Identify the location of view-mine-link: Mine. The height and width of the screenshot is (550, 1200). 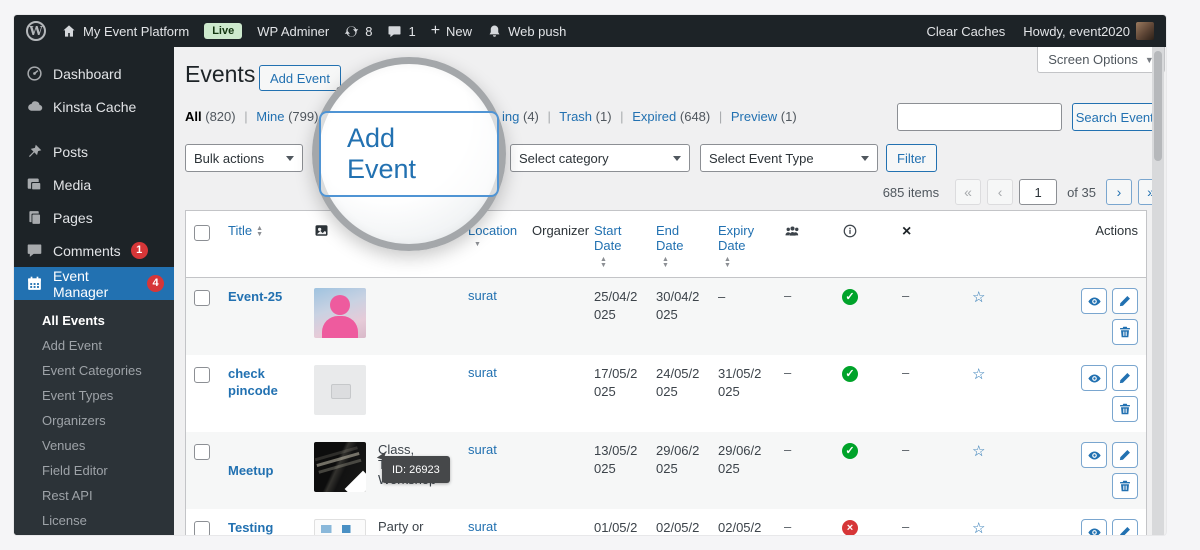
(270, 116).